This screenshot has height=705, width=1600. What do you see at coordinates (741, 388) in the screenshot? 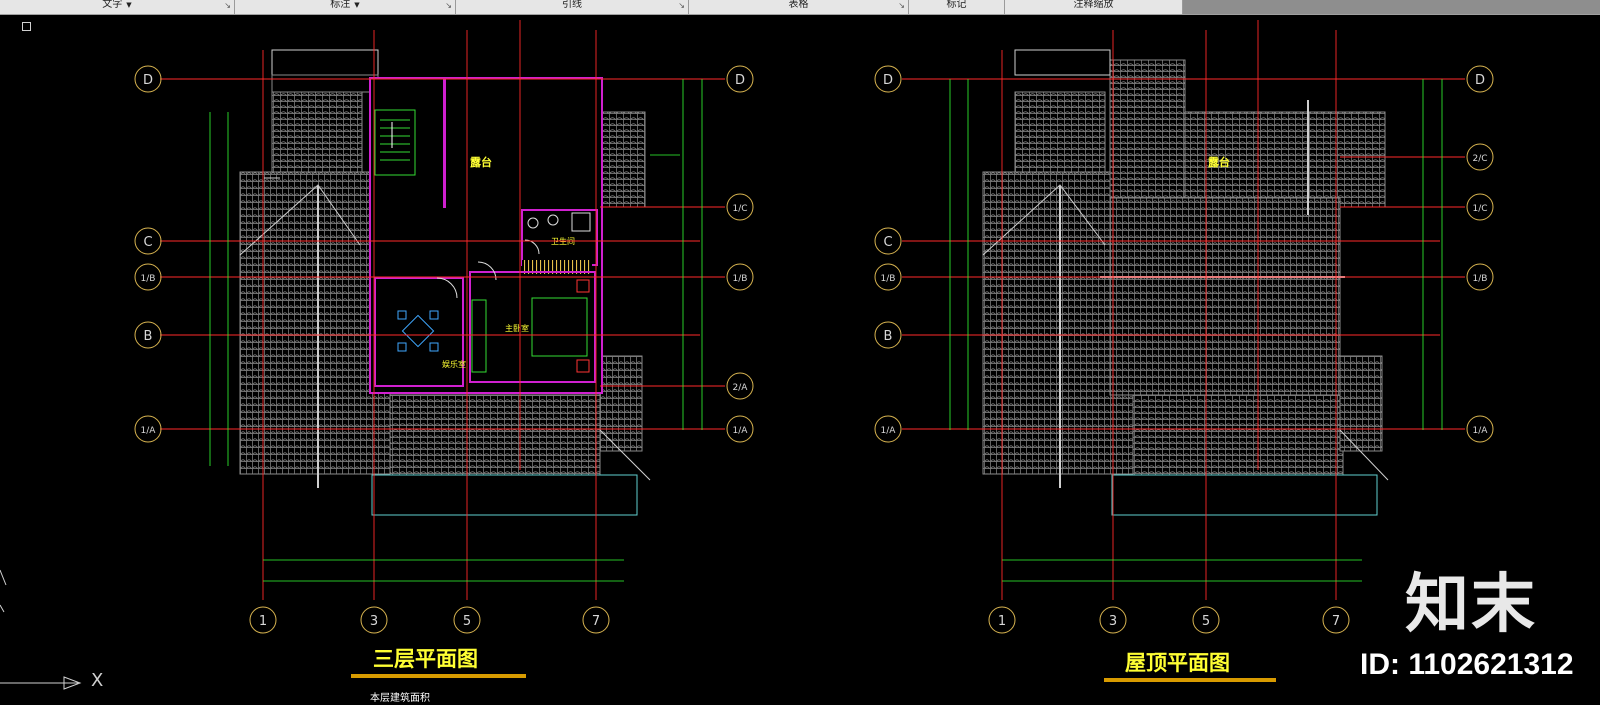
I see `grid-label: 2/A` at bounding box center [741, 388].